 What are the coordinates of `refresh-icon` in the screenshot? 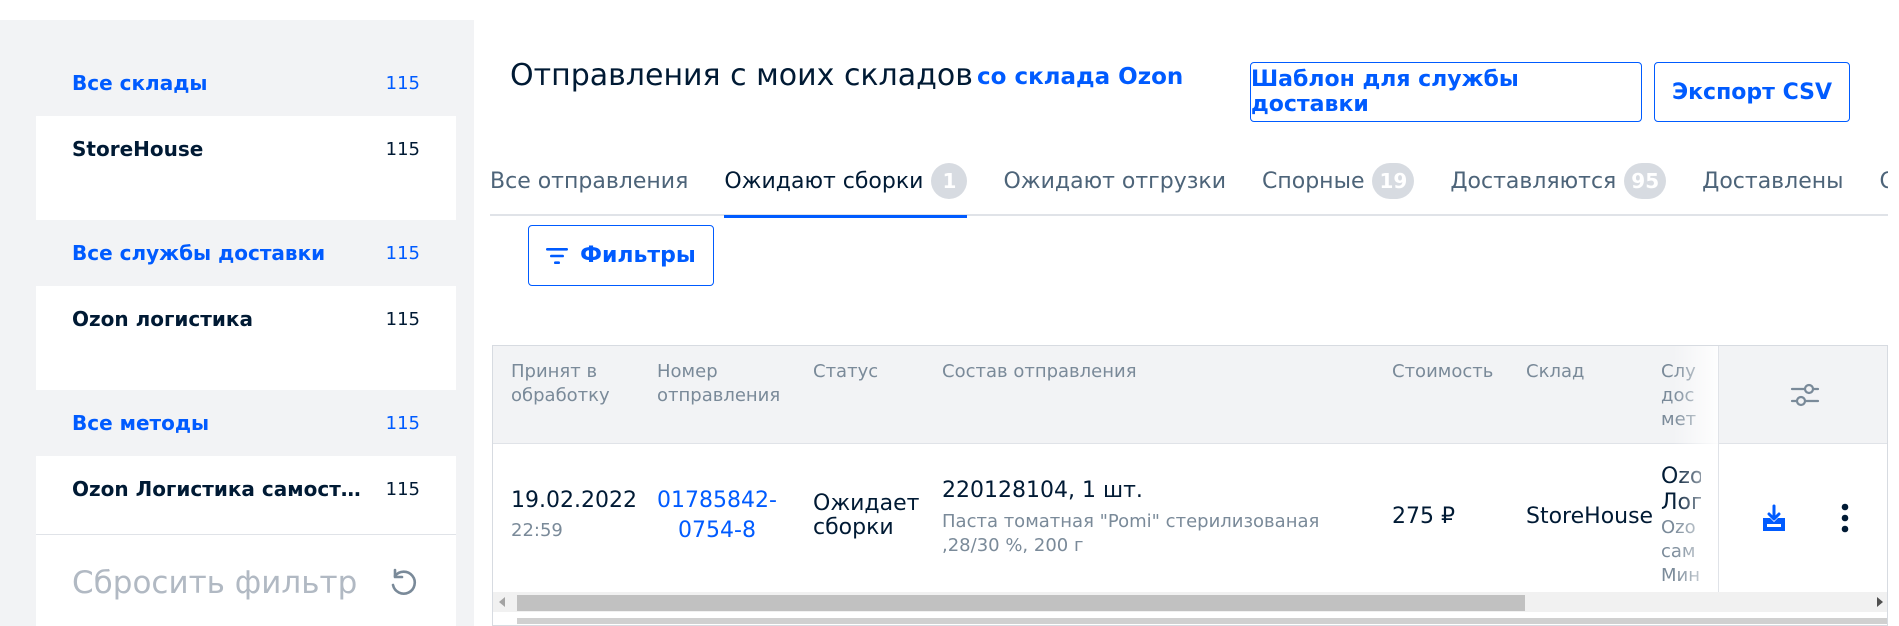 It's located at (403, 583).